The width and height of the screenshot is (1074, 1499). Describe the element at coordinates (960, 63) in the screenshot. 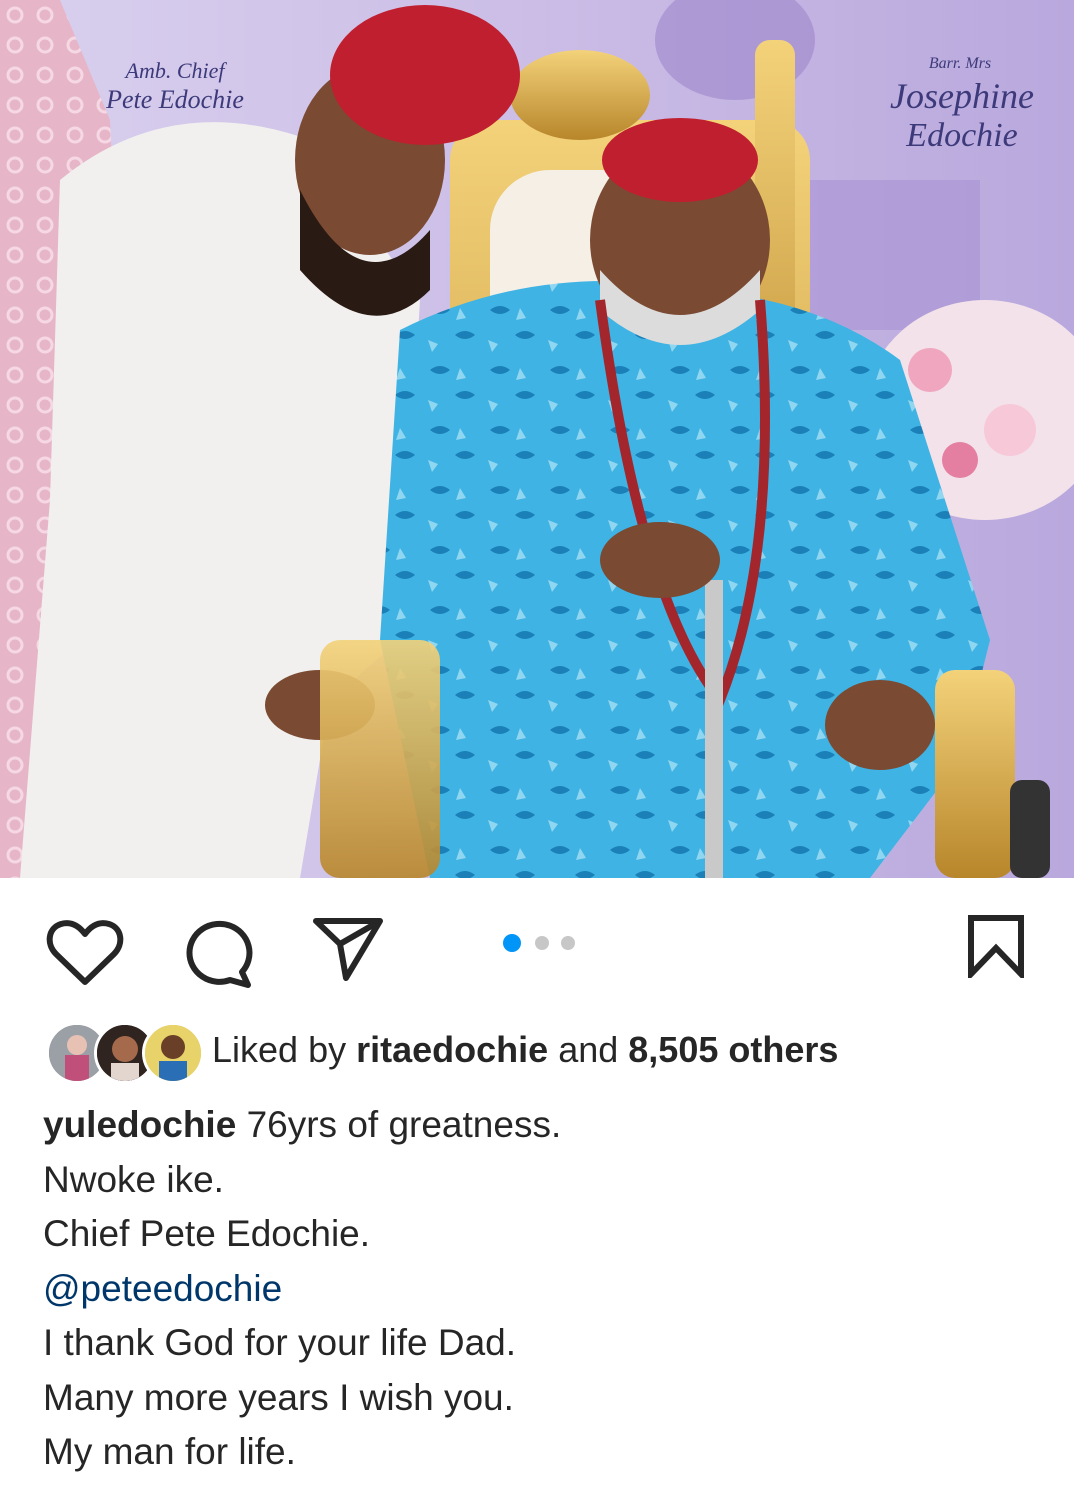

I see `banner-right-line1: Barr. Mrs` at that location.